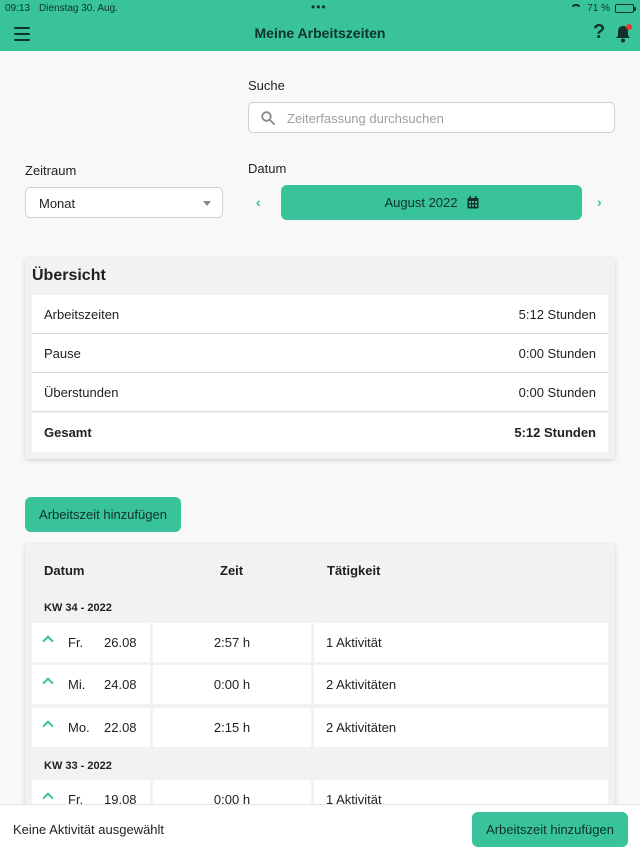 This screenshot has width=640, height=853. Describe the element at coordinates (232, 570) in the screenshot. I see `column-header-time: Zeit` at that location.